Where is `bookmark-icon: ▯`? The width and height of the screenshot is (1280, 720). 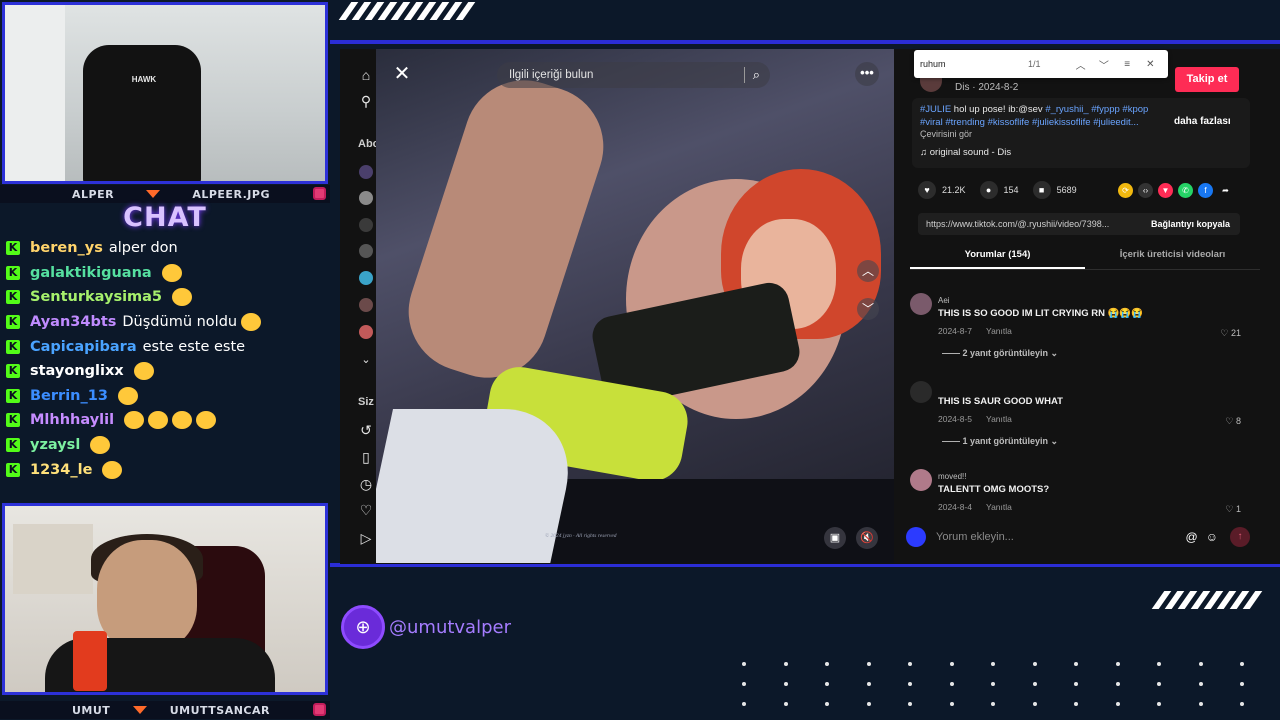
bookmark-icon: ▯ is located at coordinates (366, 457).